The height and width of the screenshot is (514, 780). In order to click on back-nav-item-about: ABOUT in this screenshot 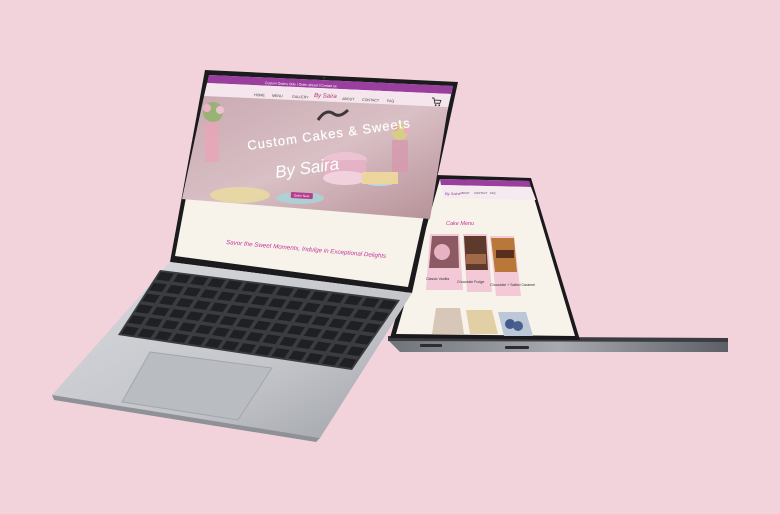, I will do `click(465, 193)`.